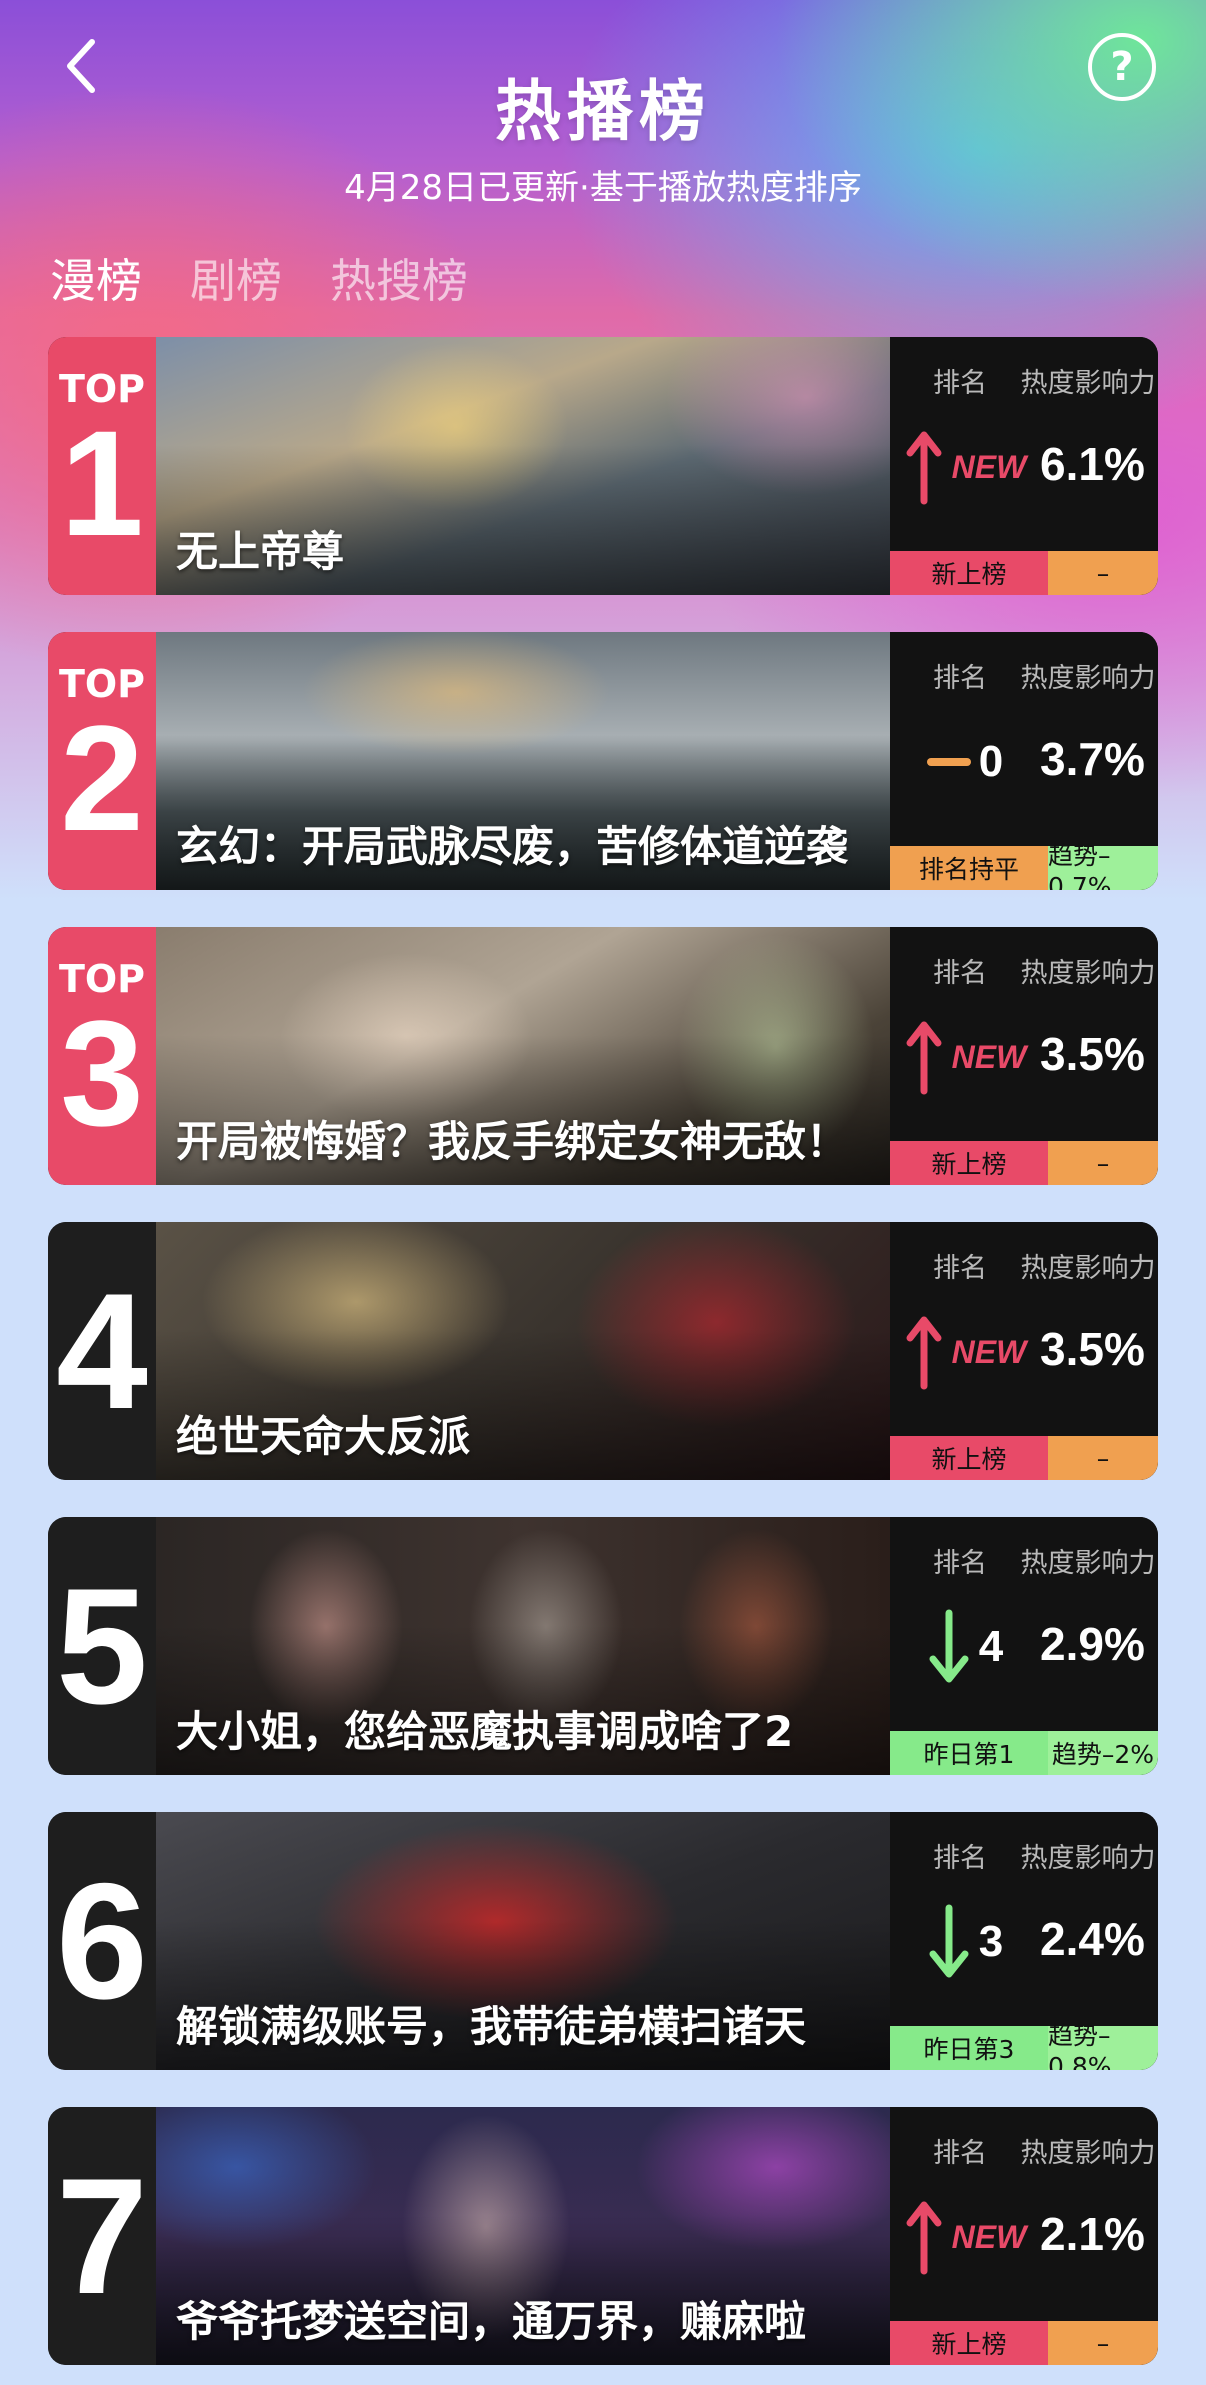 This screenshot has width=1206, height=2385. I want to click on heat-value: 3.7%, so click(1092, 759).